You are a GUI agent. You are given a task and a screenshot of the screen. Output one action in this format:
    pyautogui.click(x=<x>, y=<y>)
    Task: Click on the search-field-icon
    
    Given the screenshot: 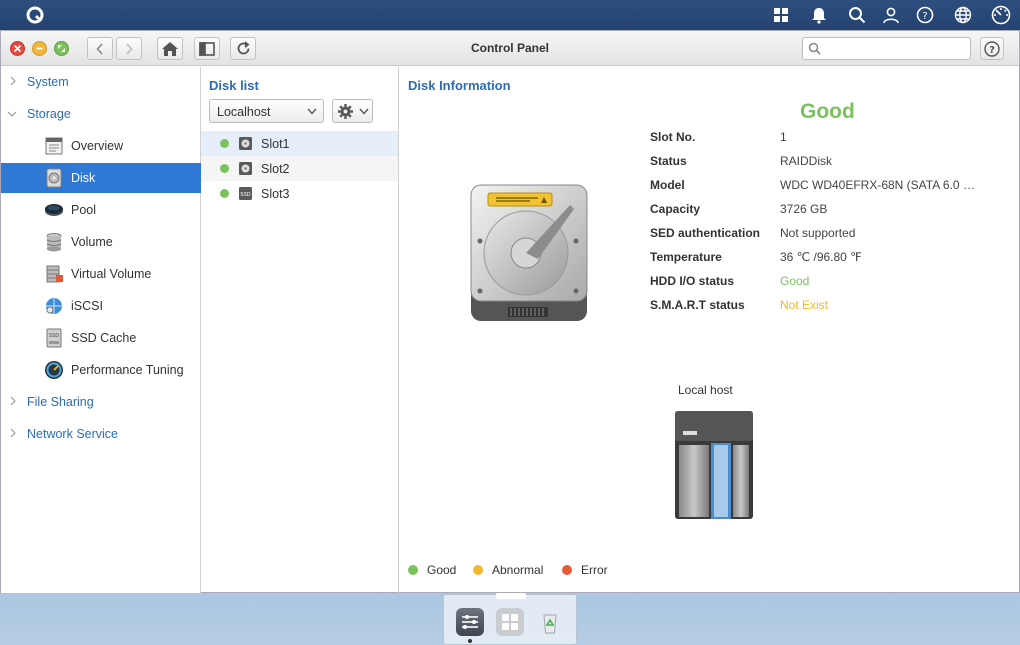 What is the action you would take?
    pyautogui.click(x=814, y=48)
    